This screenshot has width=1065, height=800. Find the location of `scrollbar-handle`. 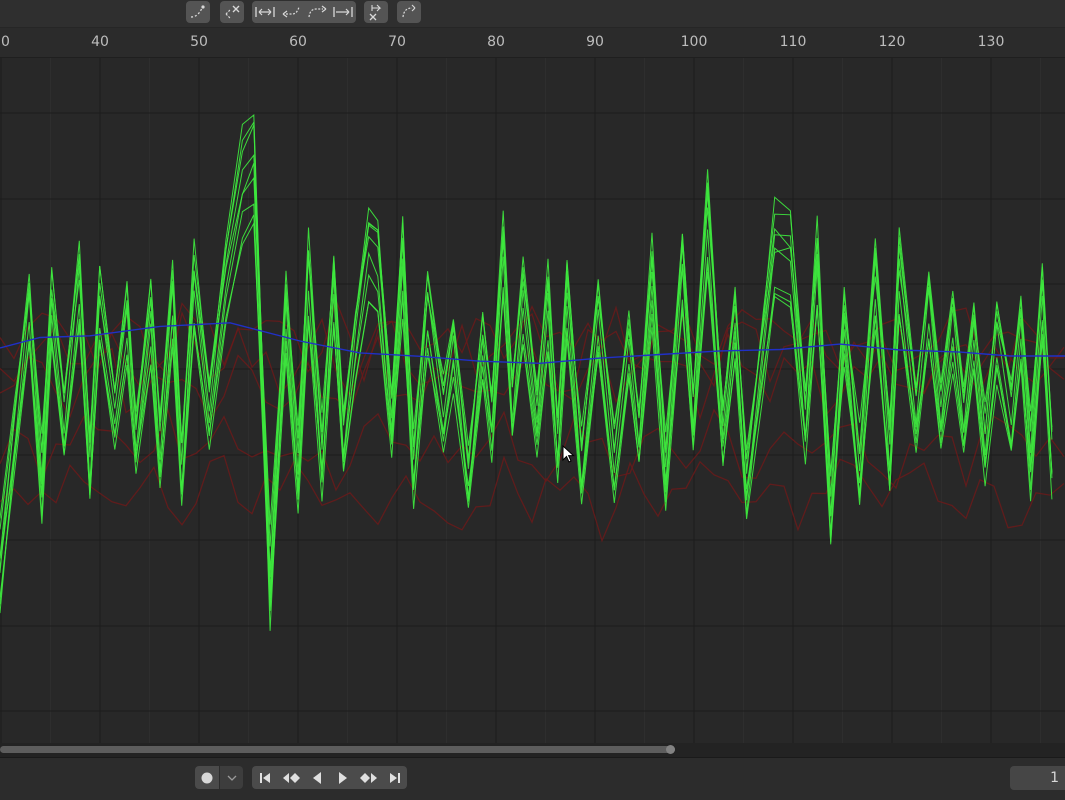

scrollbar-handle is located at coordinates (670, 749).